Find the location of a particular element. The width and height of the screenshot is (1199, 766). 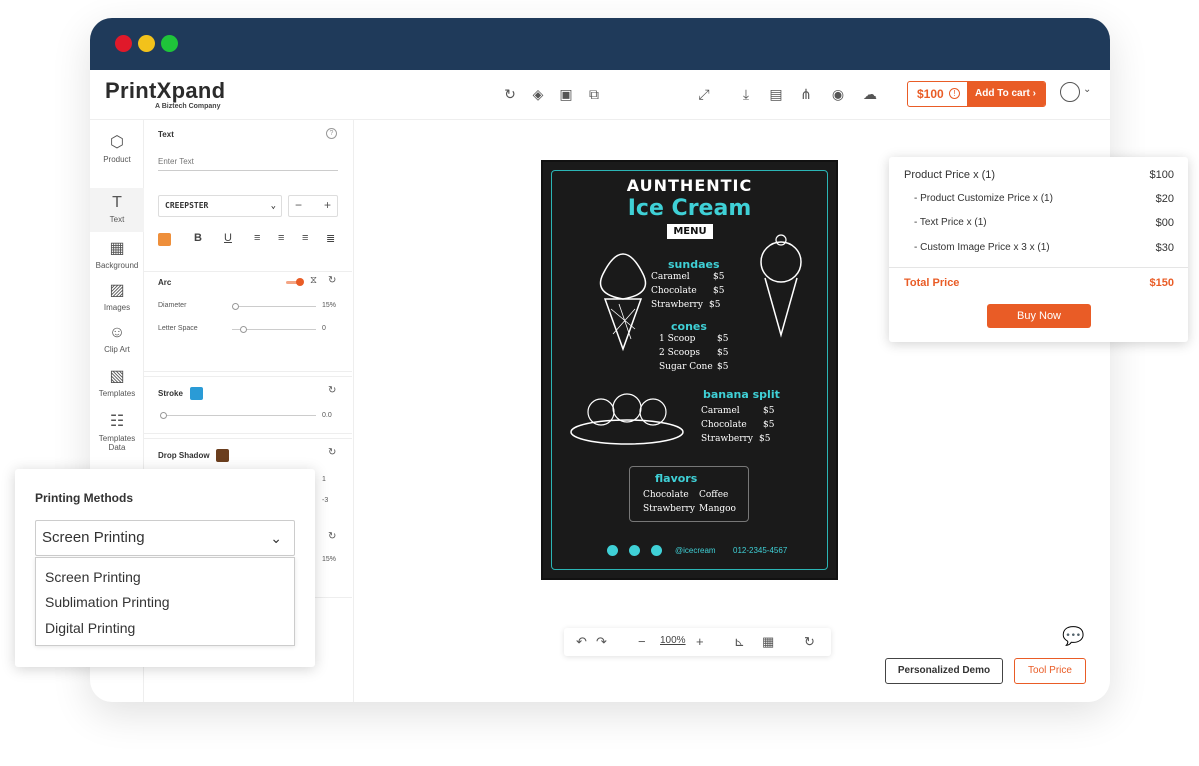

customize-price-label: - Product Customize Price x (1) is located at coordinates (983, 198).